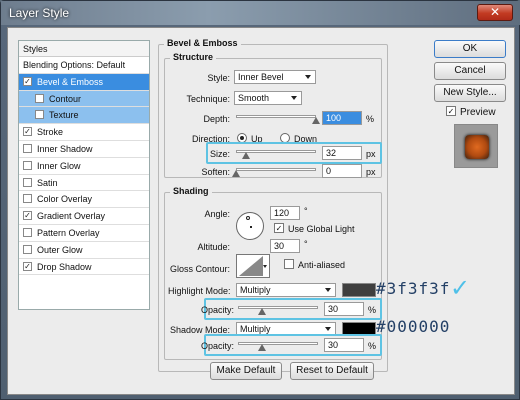 Image resolution: width=520 pixels, height=400 pixels. What do you see at coordinates (342, 153) in the screenshot?
I see `size-input: 32` at bounding box center [342, 153].